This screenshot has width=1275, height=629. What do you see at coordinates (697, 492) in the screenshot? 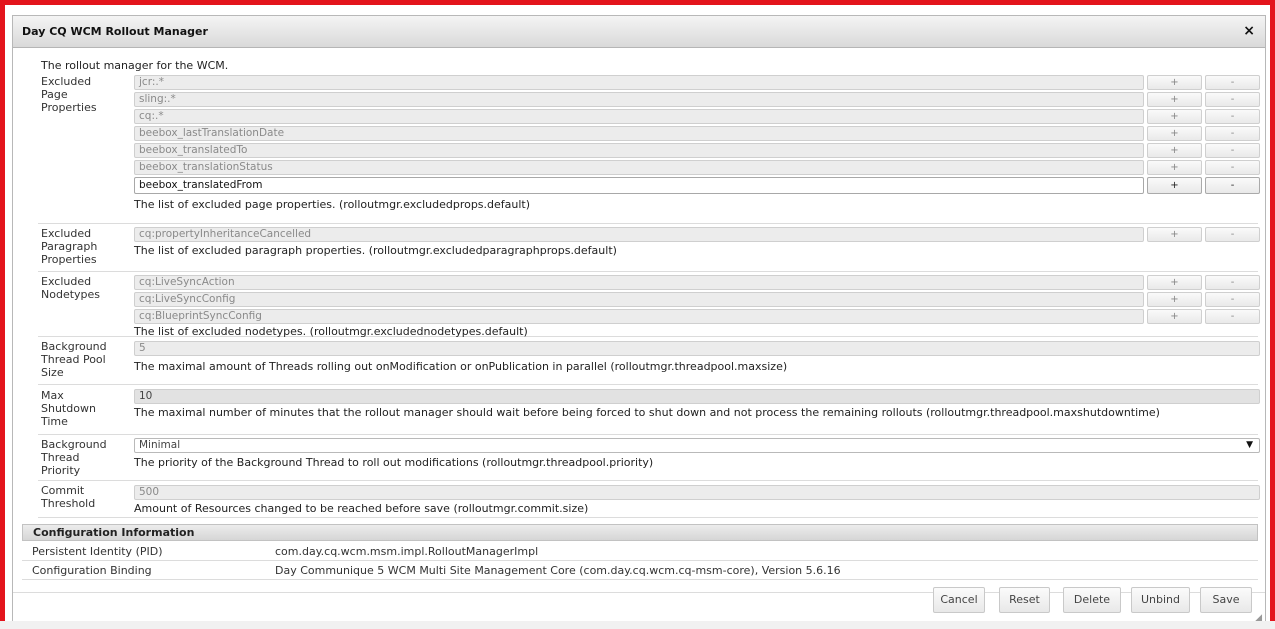
I see `commit-threshold-input: 500` at bounding box center [697, 492].